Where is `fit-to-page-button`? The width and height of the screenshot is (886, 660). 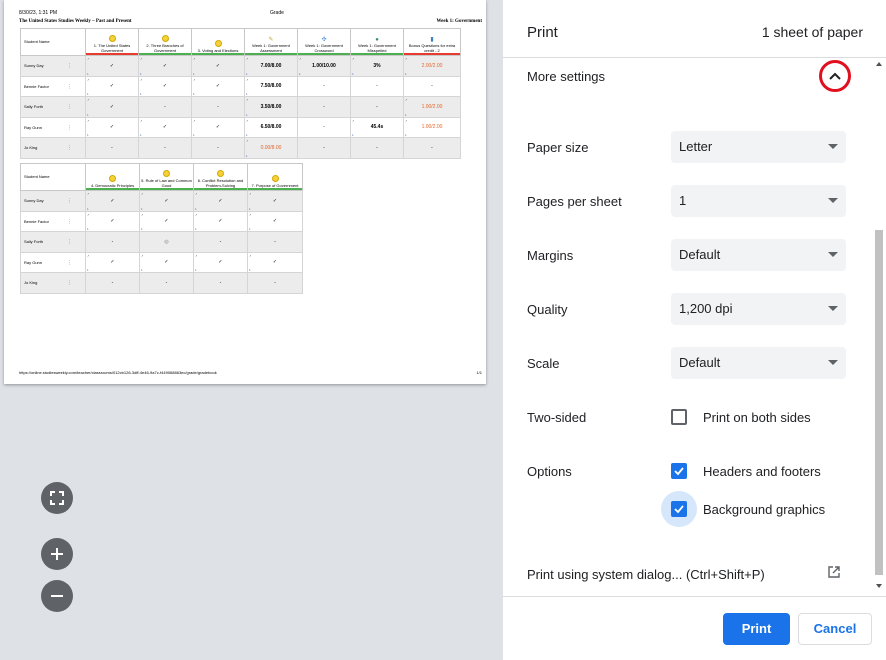 fit-to-page-button is located at coordinates (57, 498).